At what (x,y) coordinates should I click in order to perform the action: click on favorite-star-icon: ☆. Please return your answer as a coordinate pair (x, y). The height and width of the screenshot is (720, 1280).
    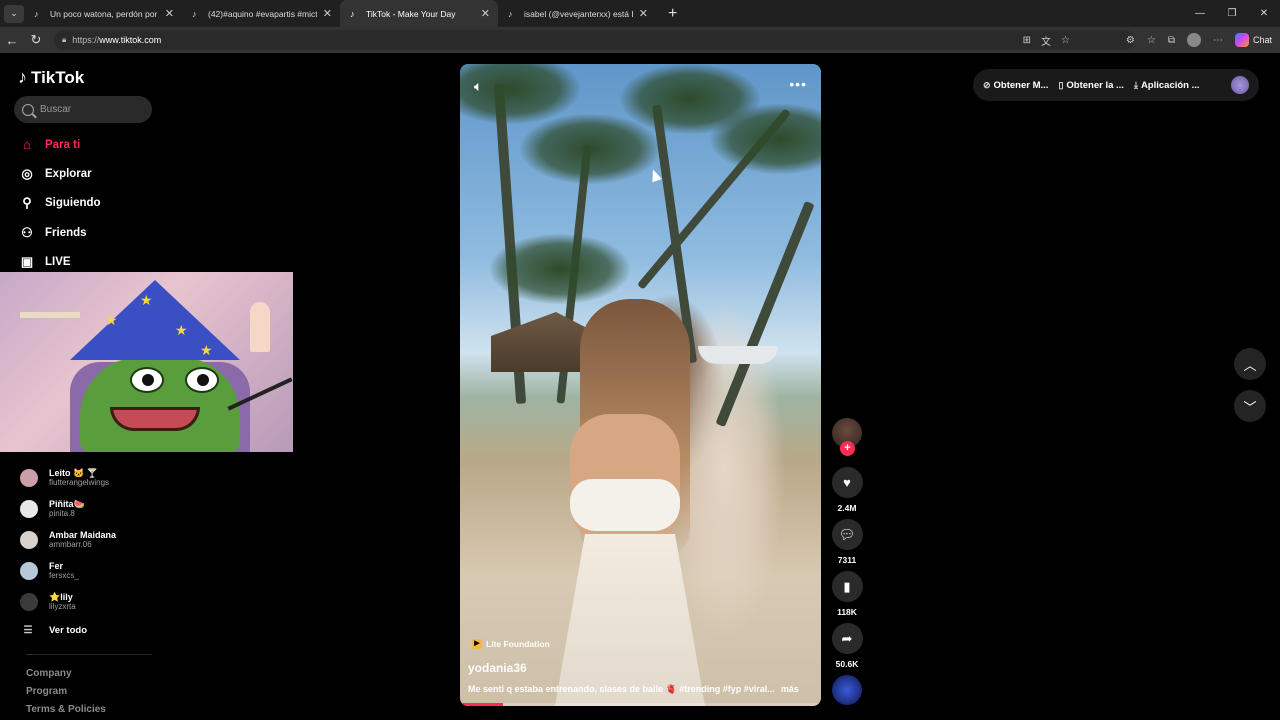
    Looking at the image, I should click on (1065, 40).